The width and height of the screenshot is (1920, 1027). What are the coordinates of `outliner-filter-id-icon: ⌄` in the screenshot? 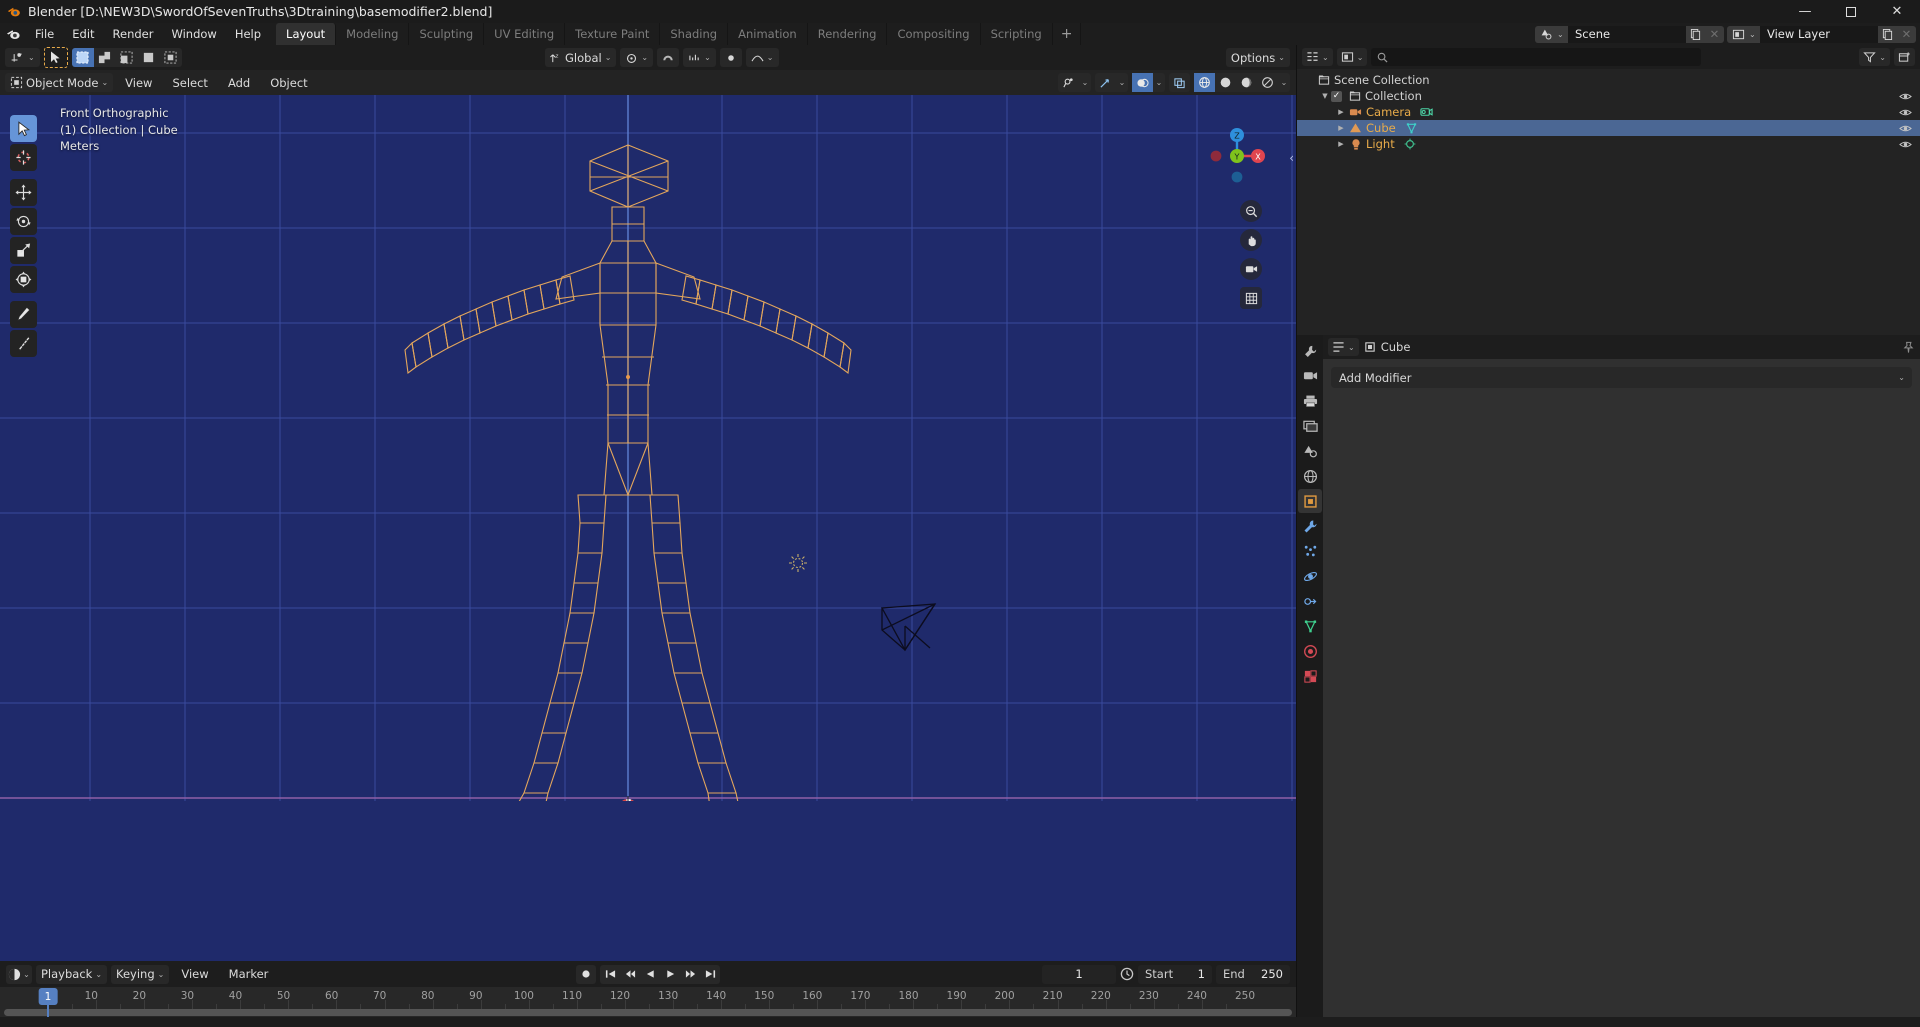 It's located at (1352, 57).